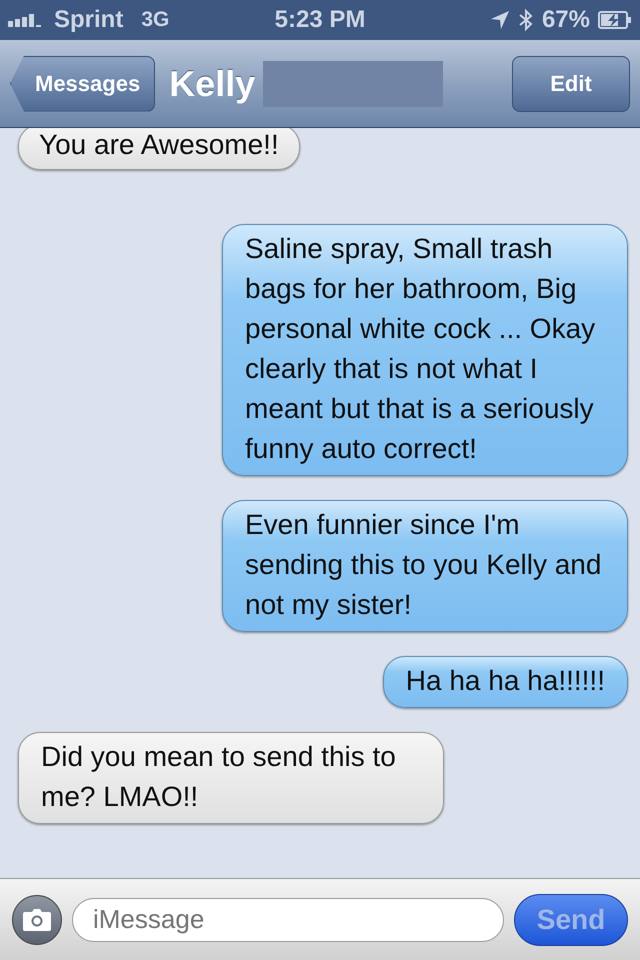 The height and width of the screenshot is (960, 640). Describe the element at coordinates (425, 566) in the screenshot. I see `message-bubble: Even funnier since I'm sending this to you Kelly and not my sister!` at that location.